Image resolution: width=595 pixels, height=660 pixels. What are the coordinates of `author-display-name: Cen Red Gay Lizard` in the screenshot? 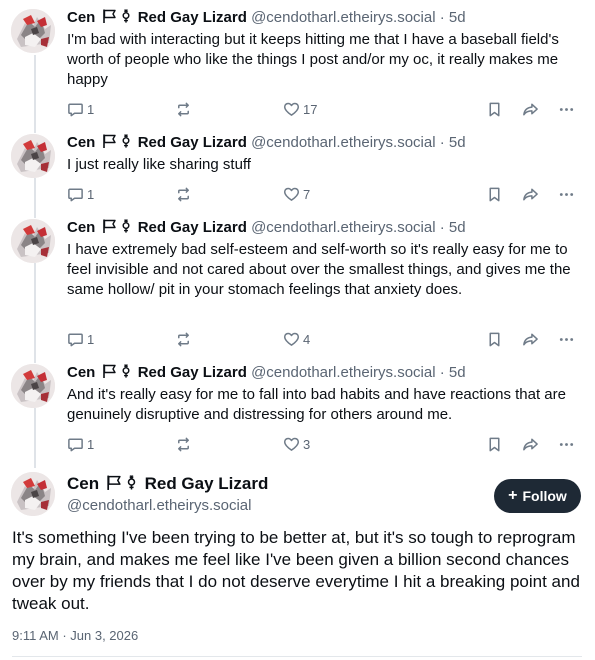 It's located at (167, 484).